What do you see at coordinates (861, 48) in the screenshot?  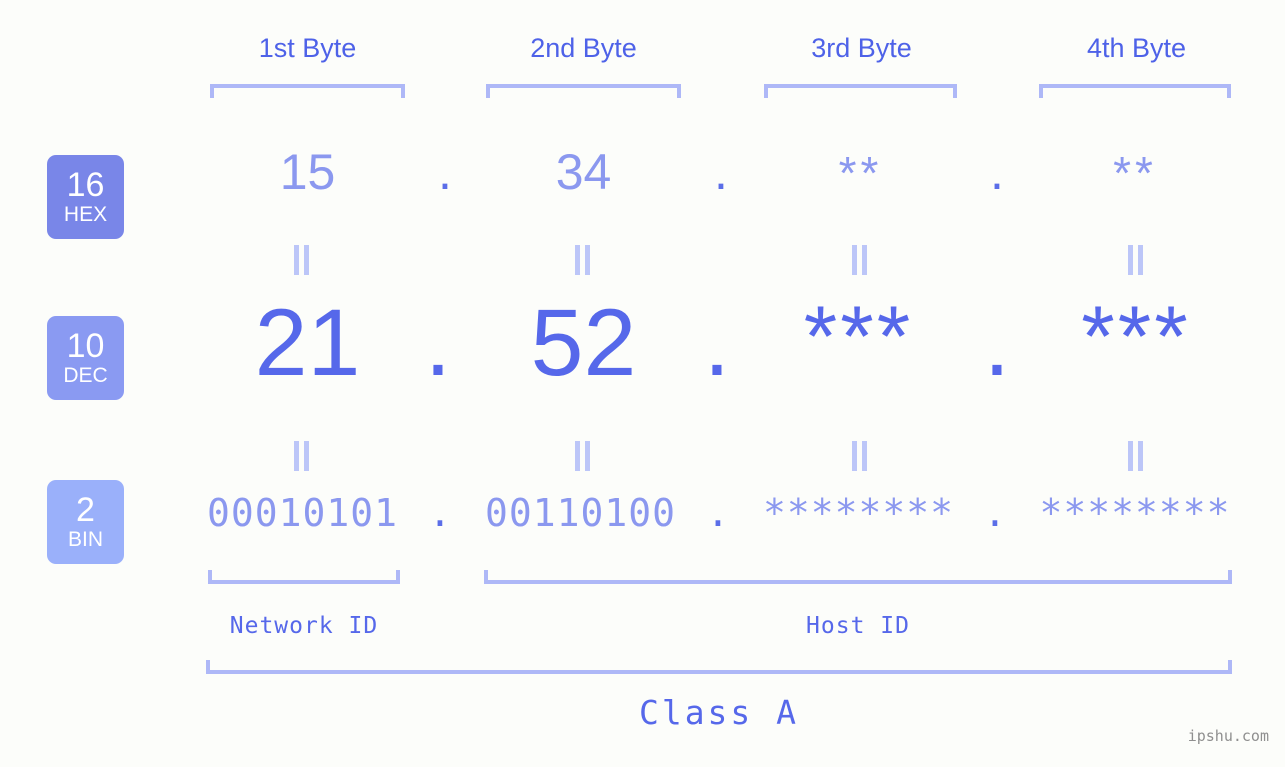 I see `byte-header-3: 3rd Byte` at bounding box center [861, 48].